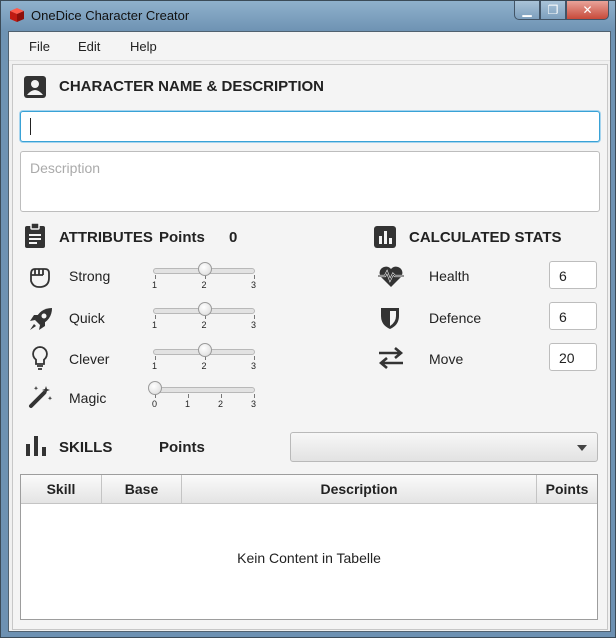 Image resolution: width=616 pixels, height=638 pixels. What do you see at coordinates (391, 358) in the screenshot?
I see `arrows-exchange-icon` at bounding box center [391, 358].